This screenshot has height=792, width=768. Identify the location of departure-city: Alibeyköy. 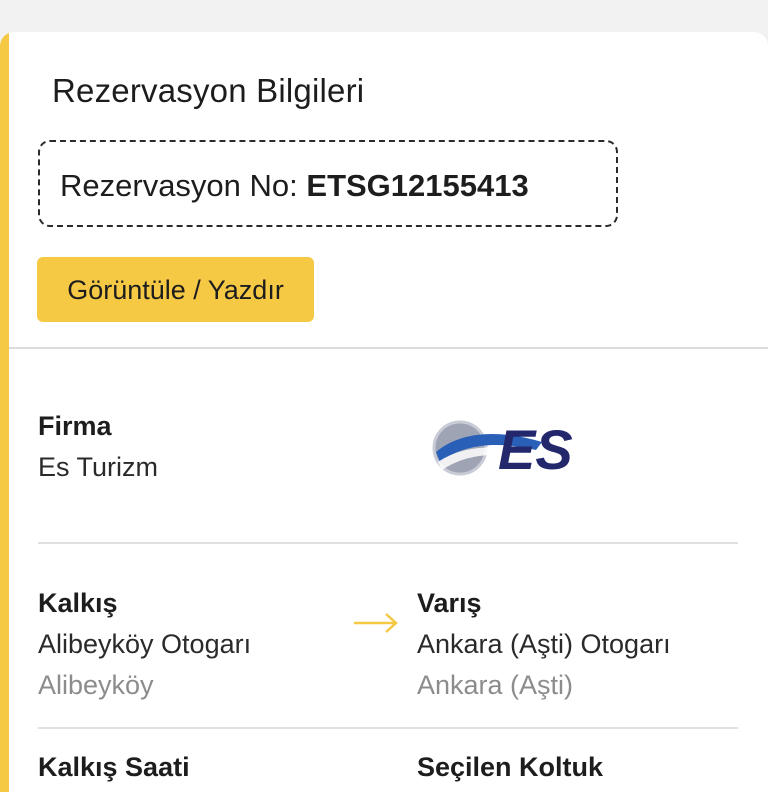
(96, 685).